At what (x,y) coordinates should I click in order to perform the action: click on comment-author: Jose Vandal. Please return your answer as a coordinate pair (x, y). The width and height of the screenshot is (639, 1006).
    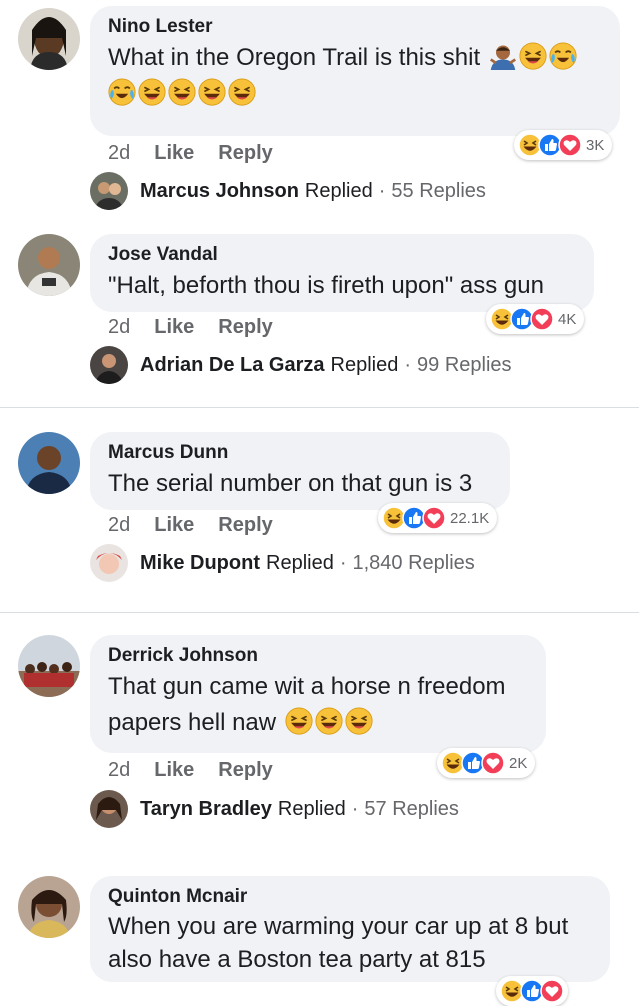
    Looking at the image, I should click on (342, 255).